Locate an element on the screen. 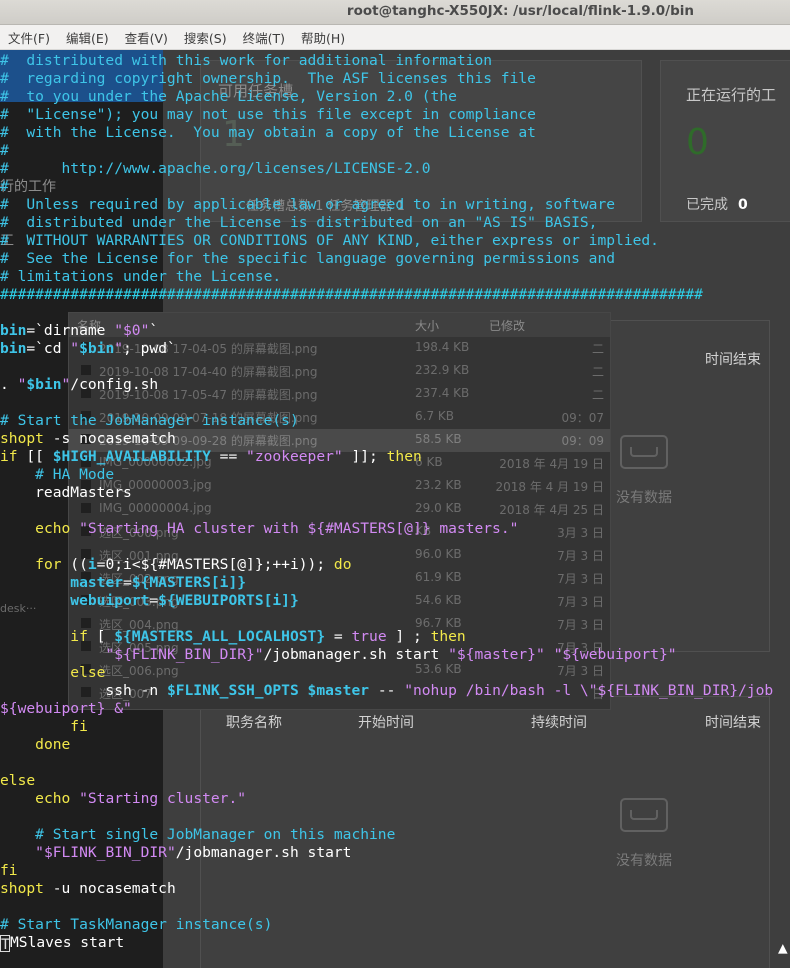 This screenshot has width=790, height=968. terminal-line: done is located at coordinates (35, 745).